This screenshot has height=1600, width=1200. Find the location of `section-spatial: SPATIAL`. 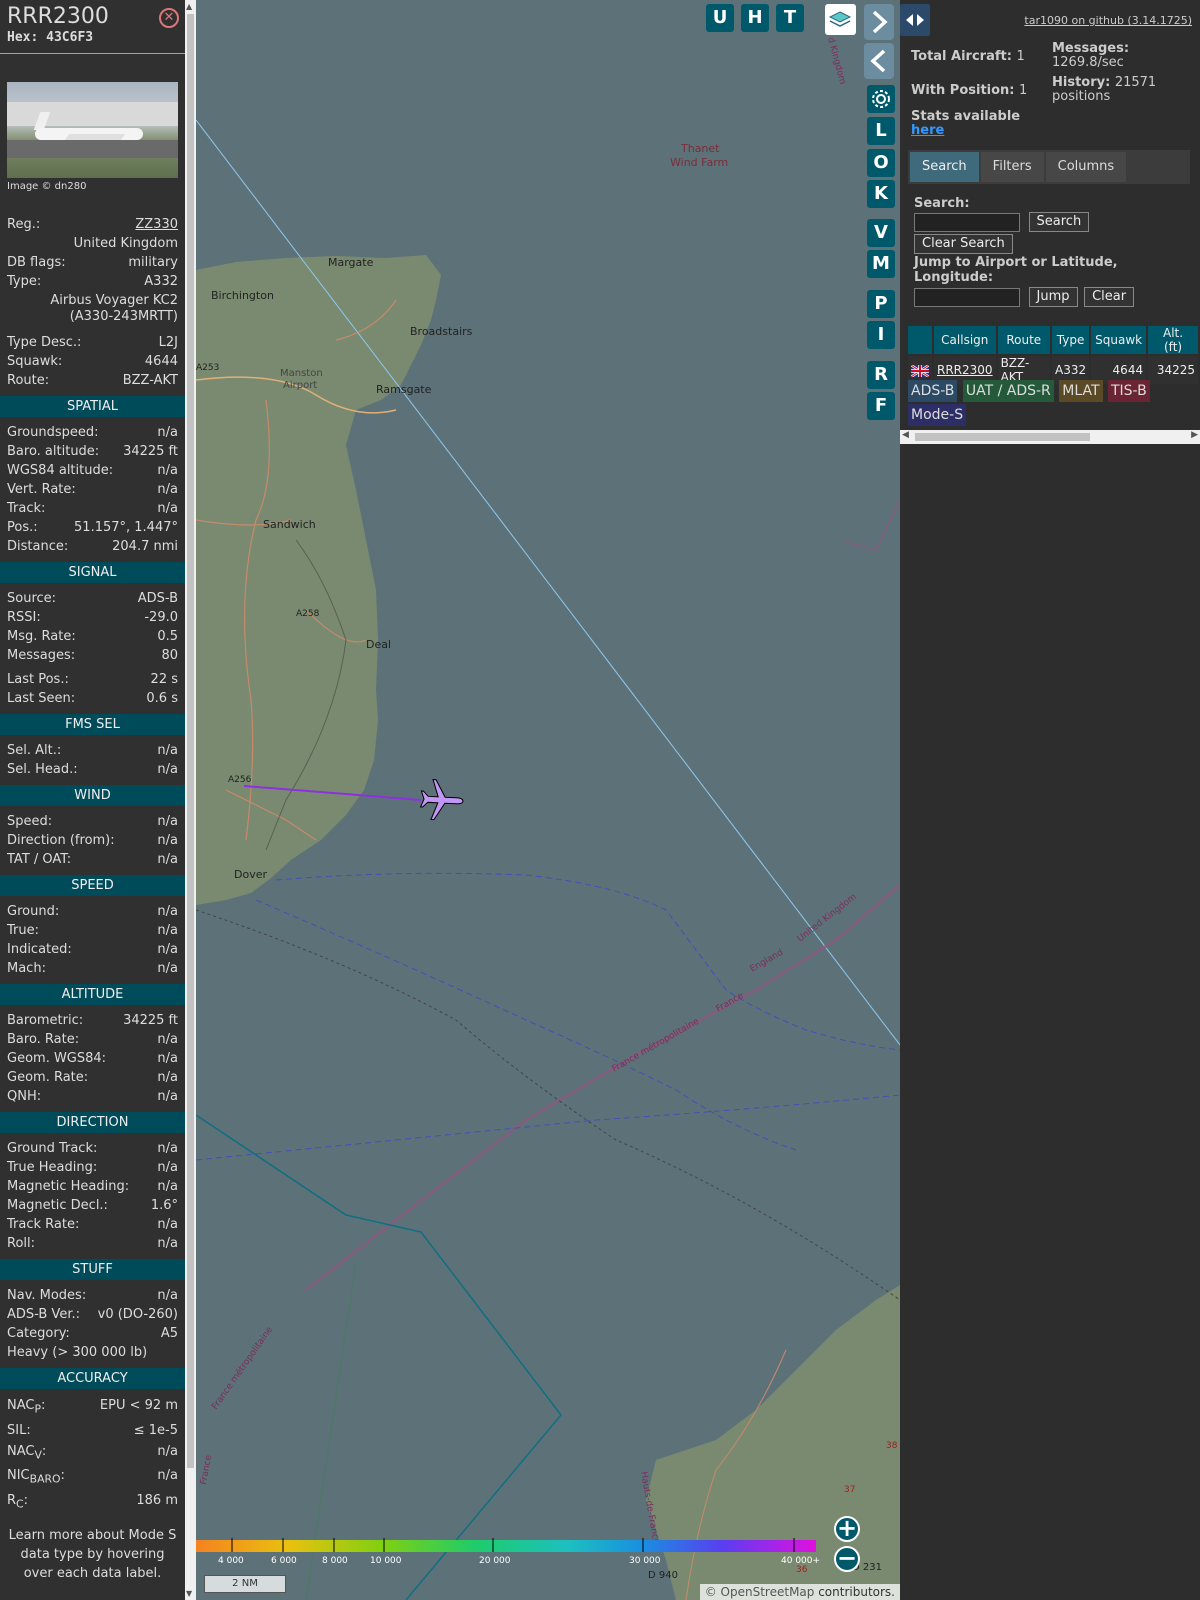

section-spatial: SPATIAL is located at coordinates (92, 406).